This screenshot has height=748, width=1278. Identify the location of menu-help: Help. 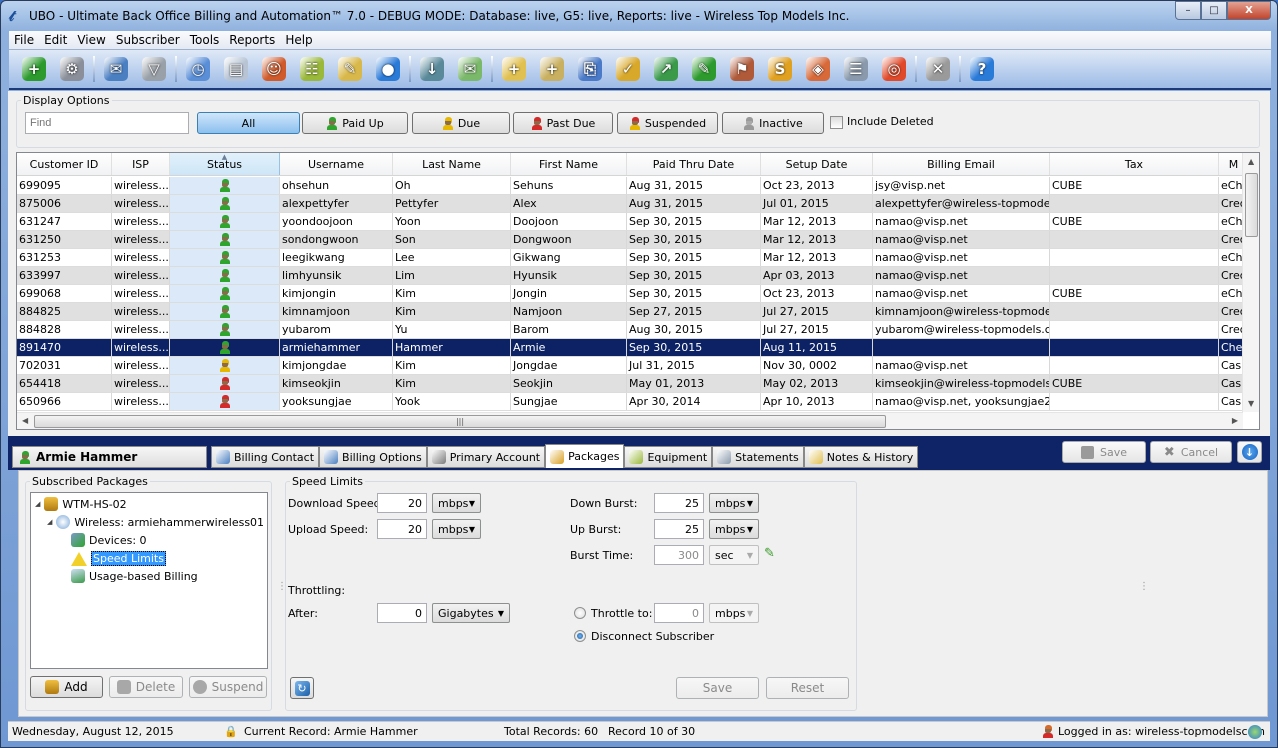
(298, 40).